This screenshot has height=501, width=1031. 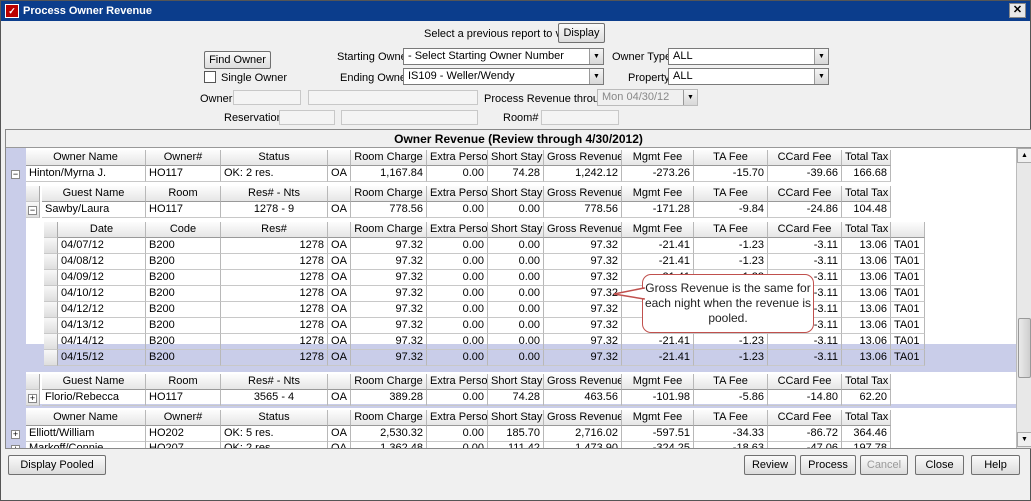 What do you see at coordinates (237, 60) in the screenshot?
I see `find-owner-button: Find Owner` at bounding box center [237, 60].